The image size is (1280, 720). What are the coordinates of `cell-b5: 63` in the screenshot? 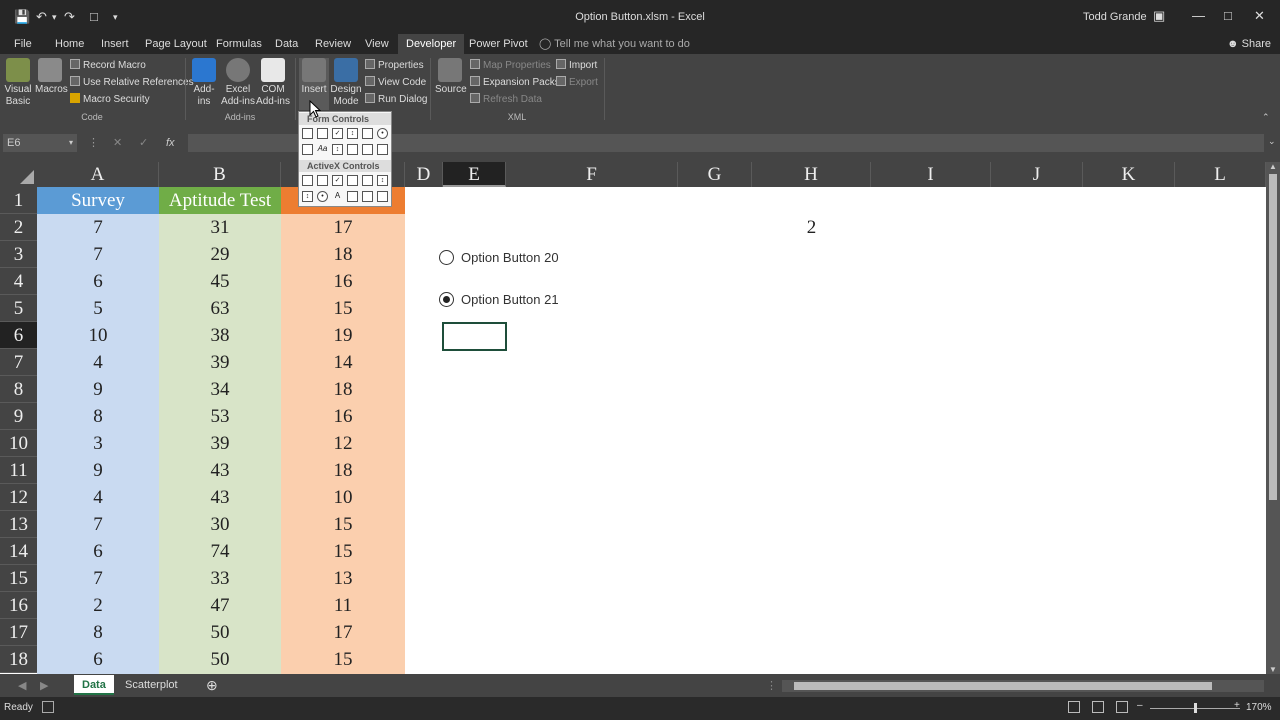 It's located at (220, 308).